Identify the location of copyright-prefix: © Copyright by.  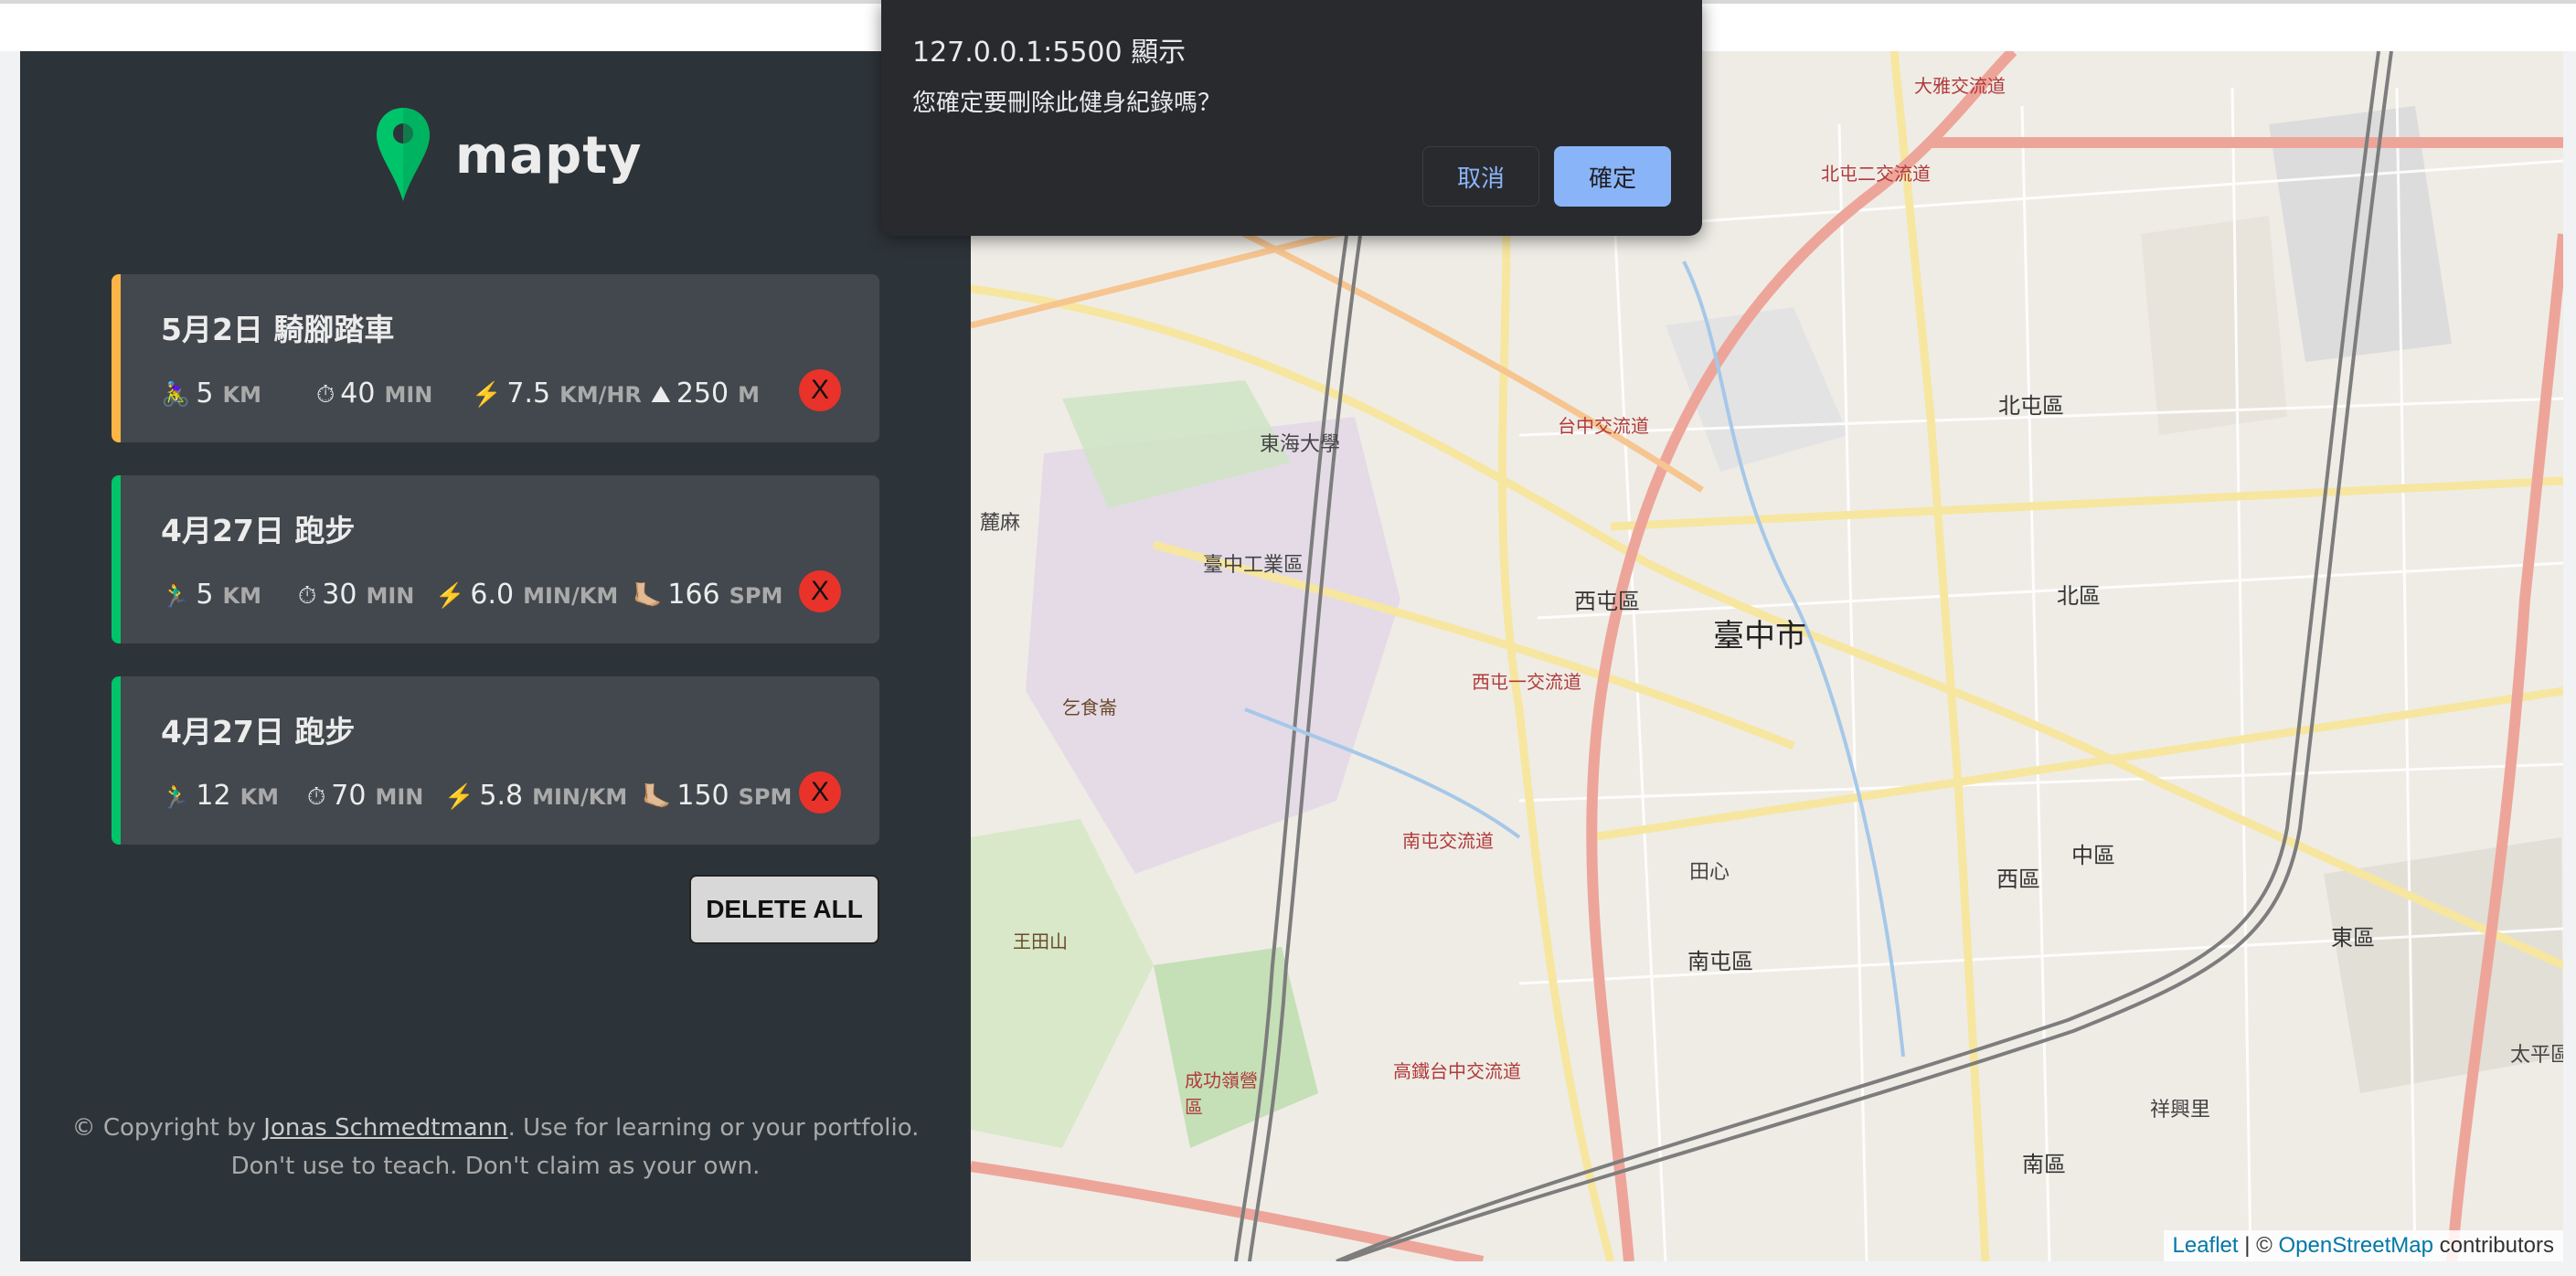
(167, 1128).